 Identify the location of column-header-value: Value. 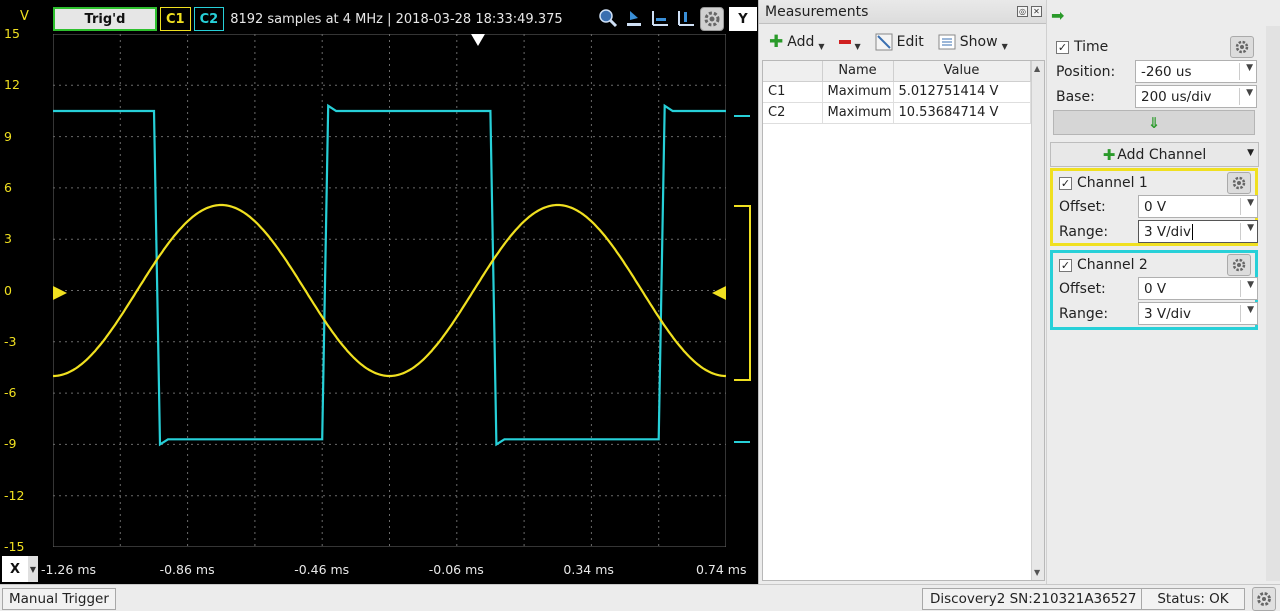
(962, 71).